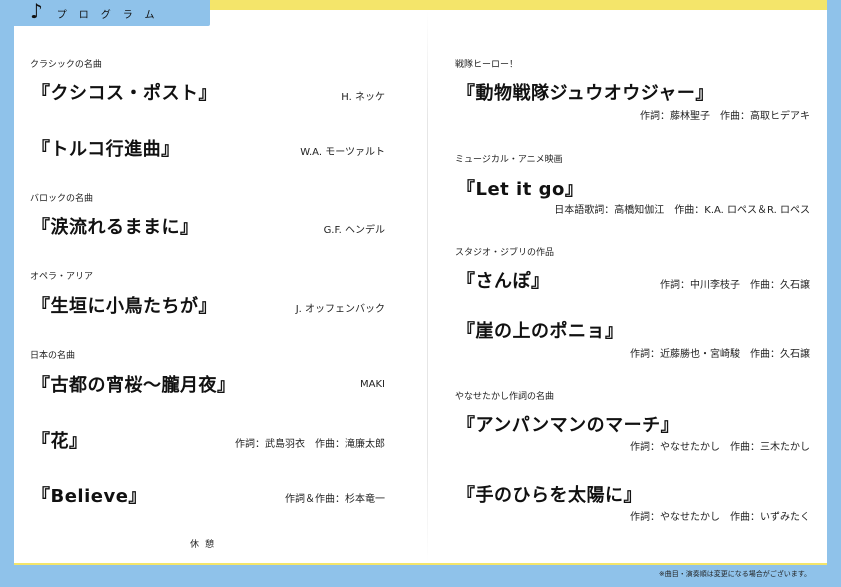 The height and width of the screenshot is (587, 841). What do you see at coordinates (53, 356) in the screenshot?
I see `category-japanese: 日本の名曲` at bounding box center [53, 356].